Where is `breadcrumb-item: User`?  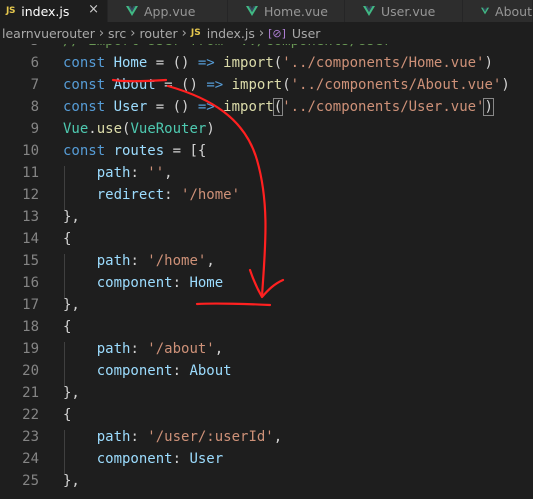 breadcrumb-item: User is located at coordinates (306, 33).